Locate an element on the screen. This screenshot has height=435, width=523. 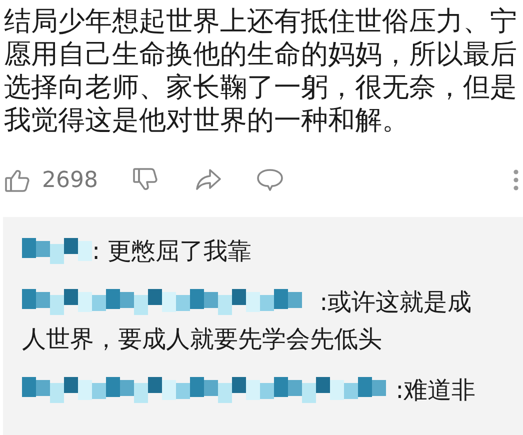
like-button: 2698 is located at coordinates (51, 180).